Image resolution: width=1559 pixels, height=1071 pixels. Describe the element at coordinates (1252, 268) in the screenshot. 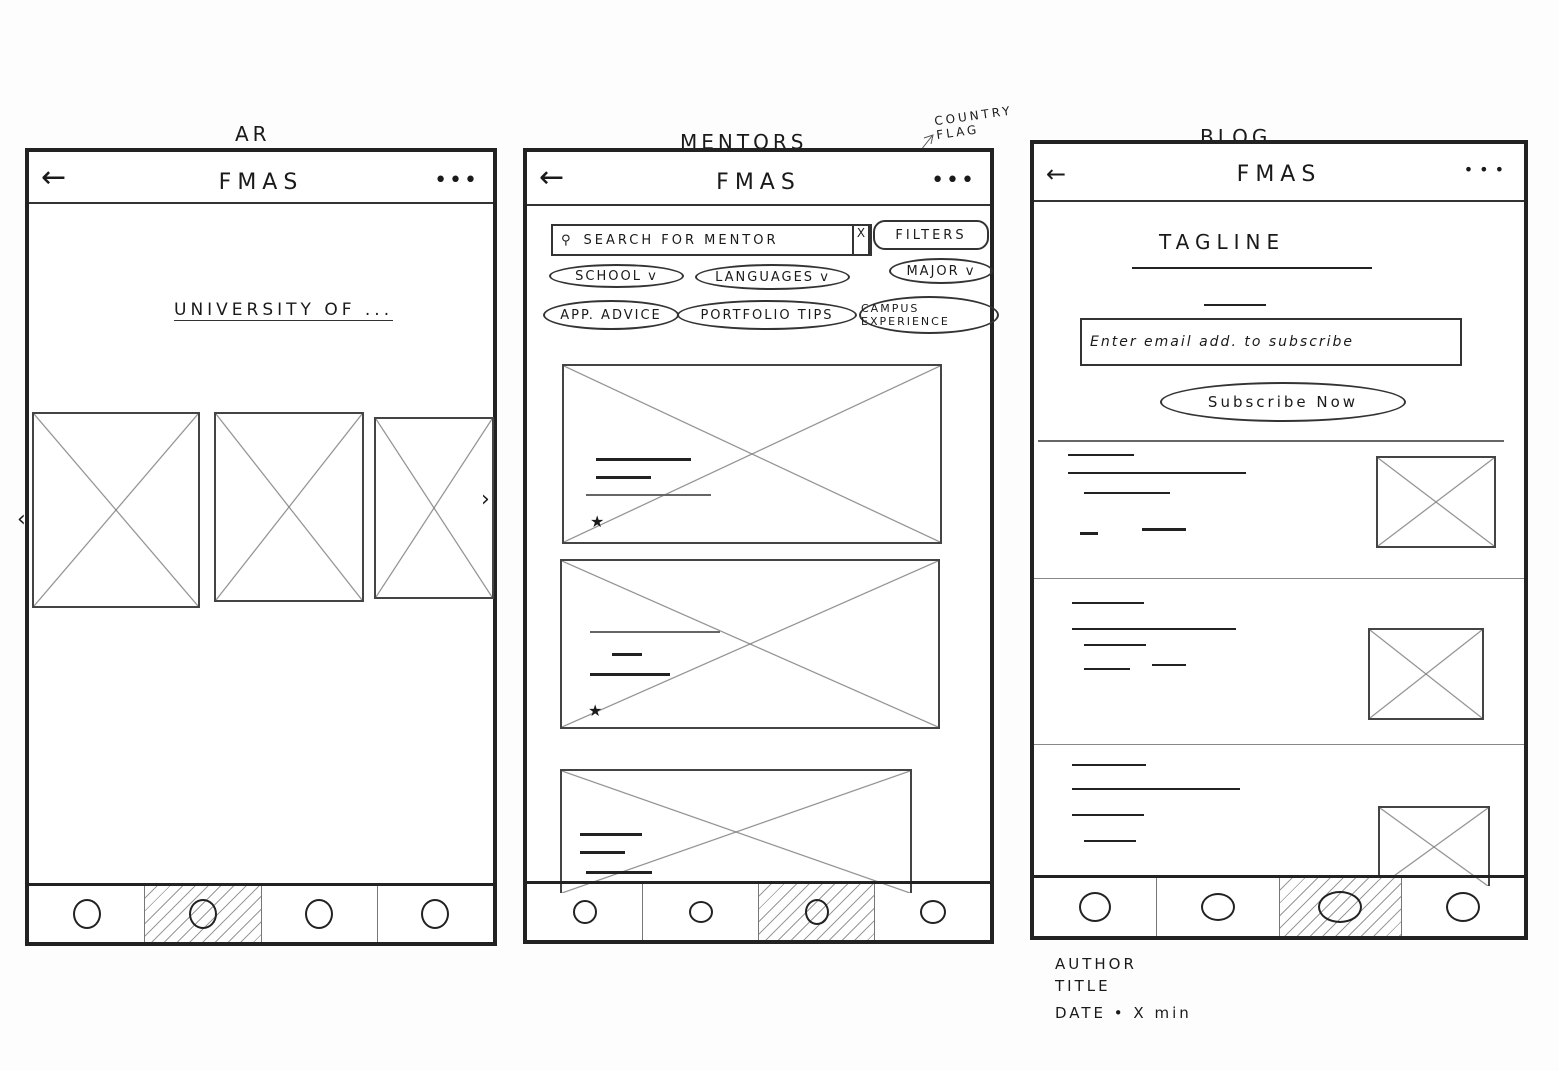

I see `tagline-underline` at that location.